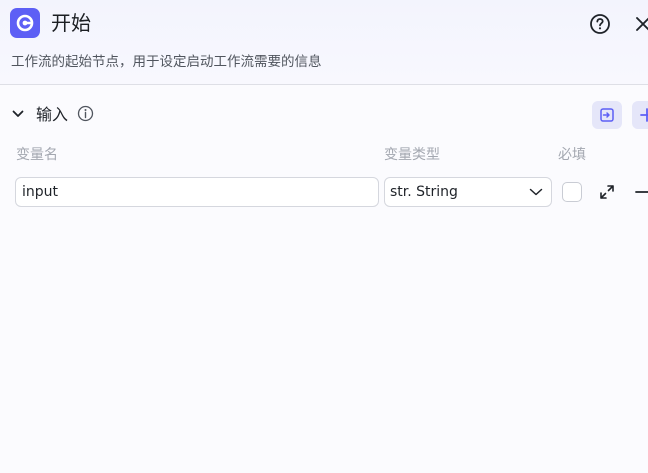 The height and width of the screenshot is (473, 648). I want to click on collapse-toggle, so click(18, 114).